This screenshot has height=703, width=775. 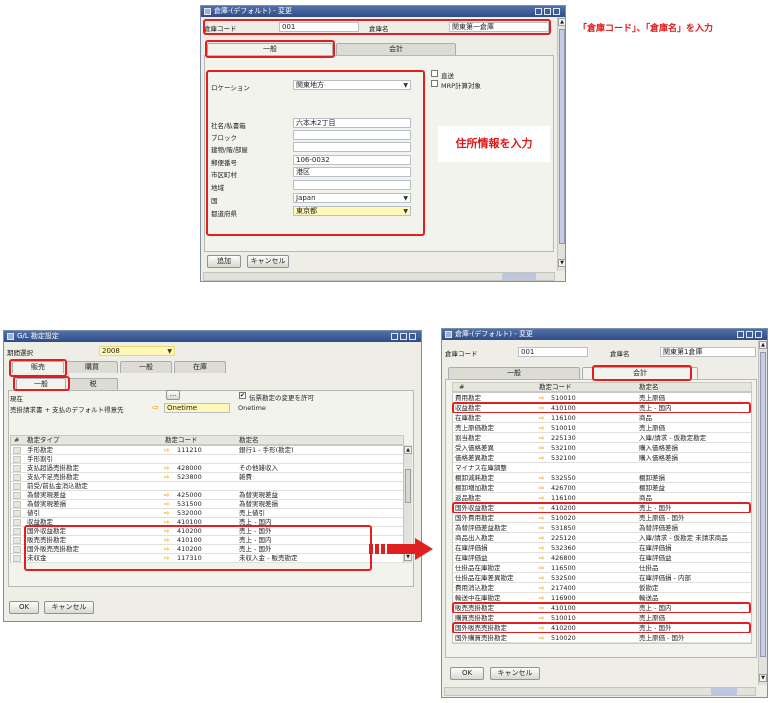 I want to click on table-row: 棚卸増加勘定 ⇨ 426700 棚卸差益, so click(x=602, y=488).